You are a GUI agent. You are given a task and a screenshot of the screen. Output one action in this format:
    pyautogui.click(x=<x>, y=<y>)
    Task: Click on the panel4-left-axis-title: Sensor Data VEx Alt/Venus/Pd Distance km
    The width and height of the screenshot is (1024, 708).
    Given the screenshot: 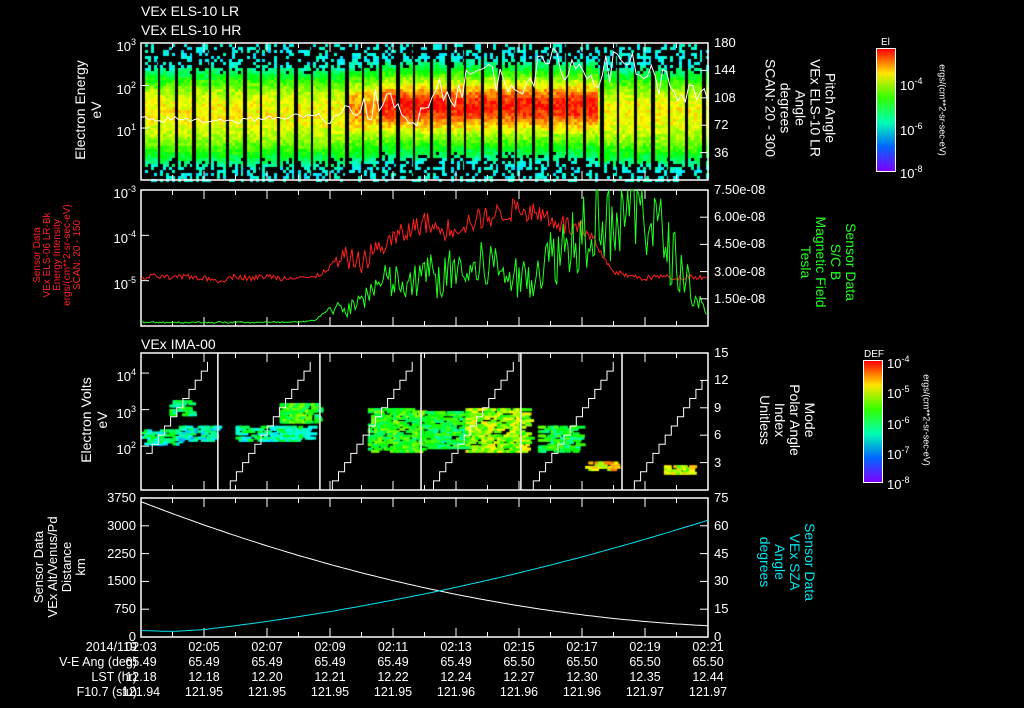 What is the action you would take?
    pyautogui.click(x=59, y=567)
    